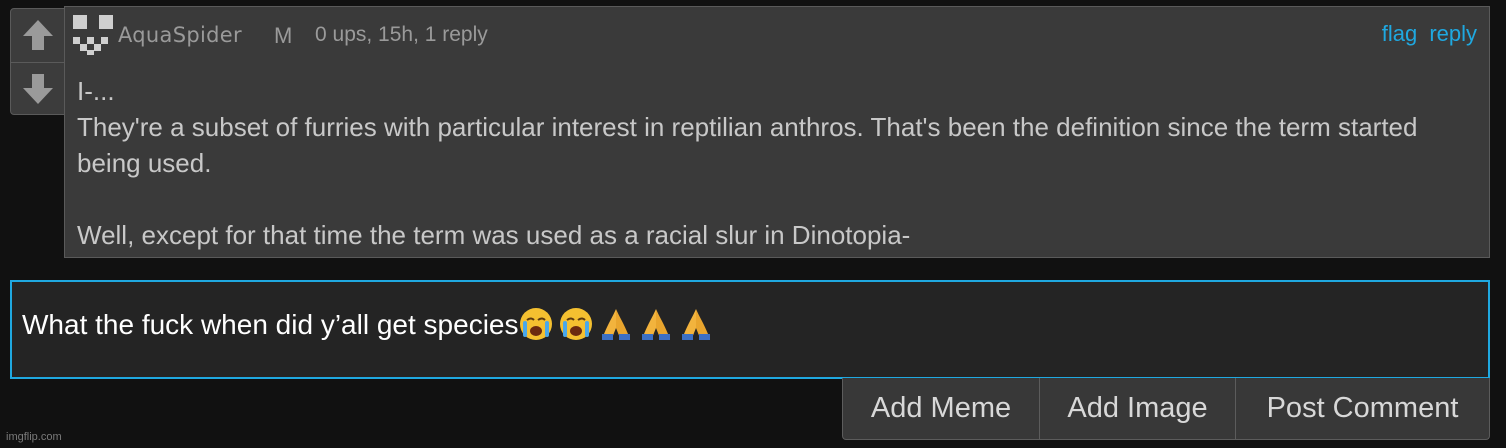 The width and height of the screenshot is (1506, 448). I want to click on arrow-down-icon, so click(37, 88).